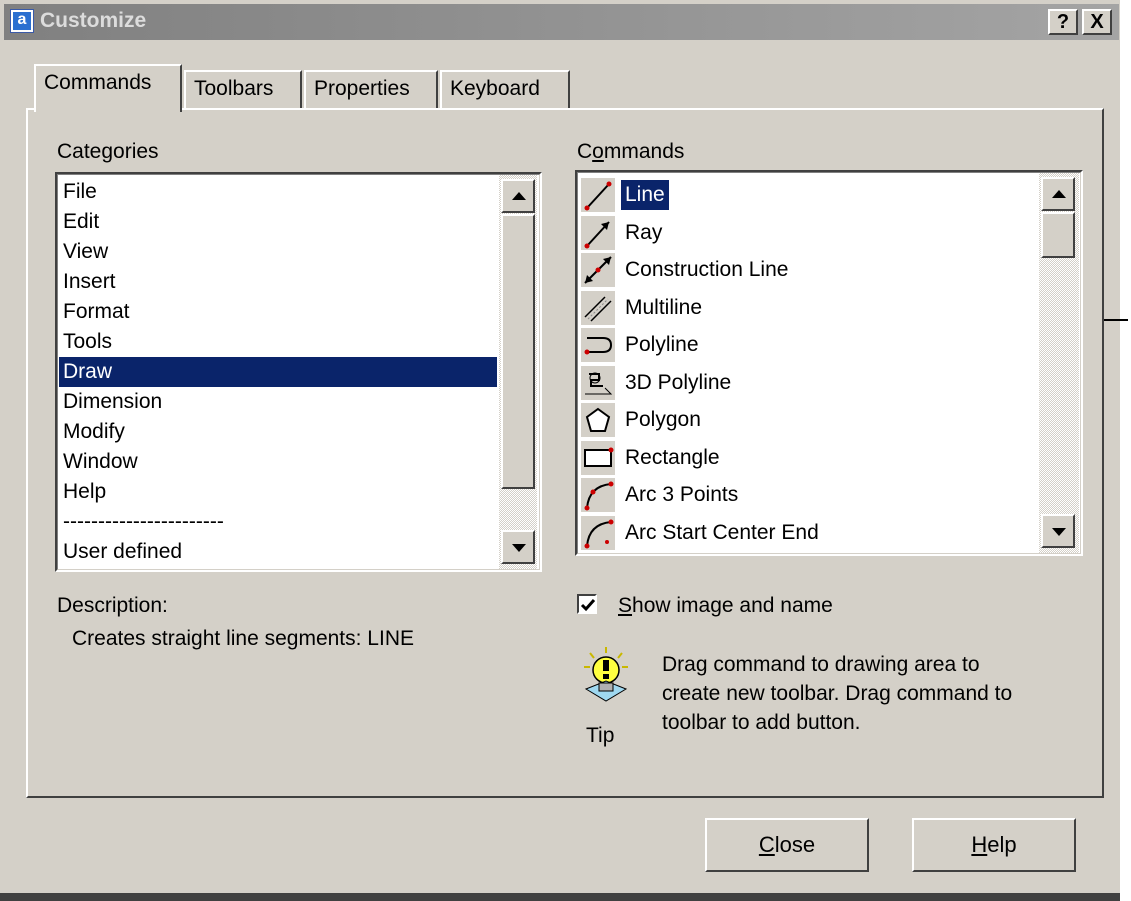  What do you see at coordinates (644, 151) in the screenshot?
I see `commands-label-rest: mmands` at bounding box center [644, 151].